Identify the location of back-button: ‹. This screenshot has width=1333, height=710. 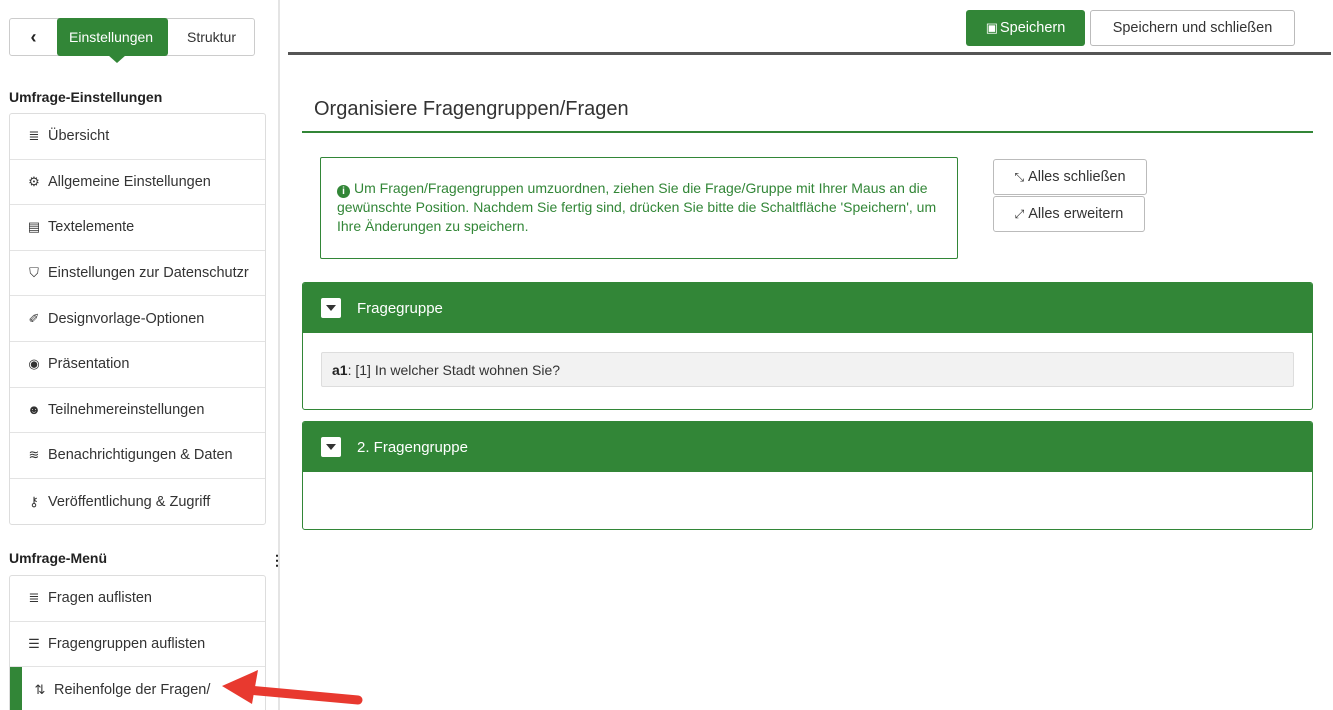
(33, 37).